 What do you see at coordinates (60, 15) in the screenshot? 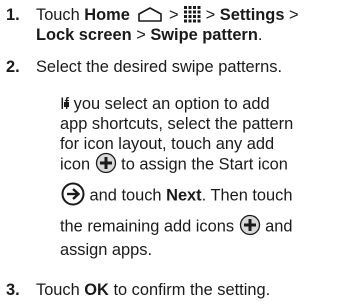
I see `step-1-touch-word: Touch` at bounding box center [60, 15].